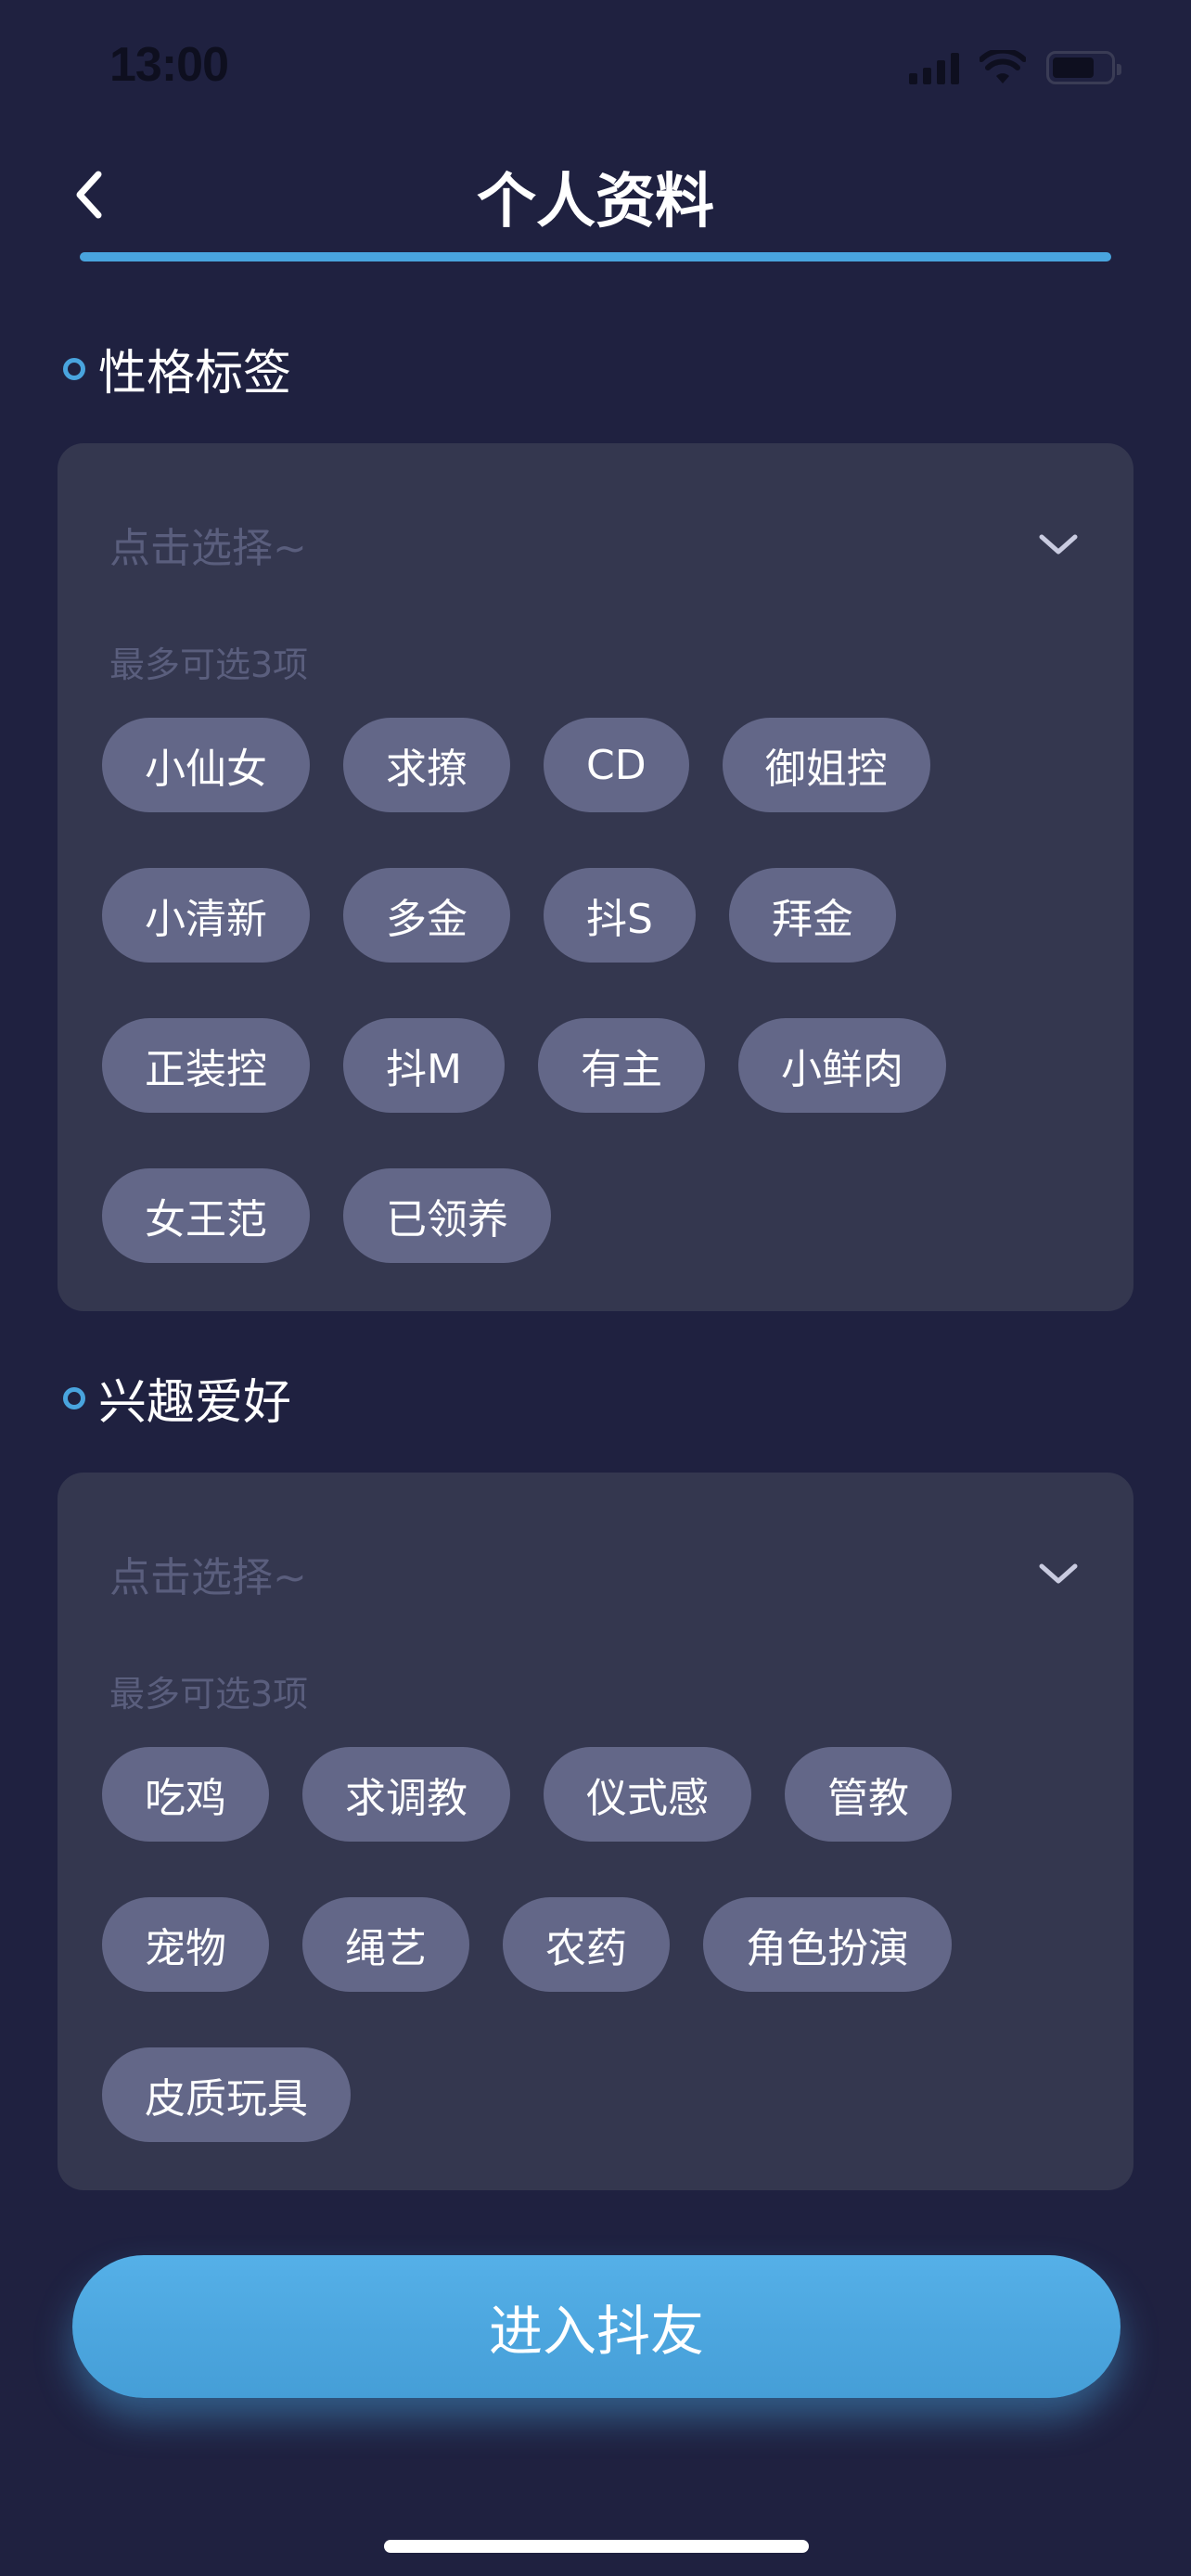 Image resolution: width=1191 pixels, height=2576 pixels. I want to click on hobbies-select: 点击选择~, so click(595, 1573).